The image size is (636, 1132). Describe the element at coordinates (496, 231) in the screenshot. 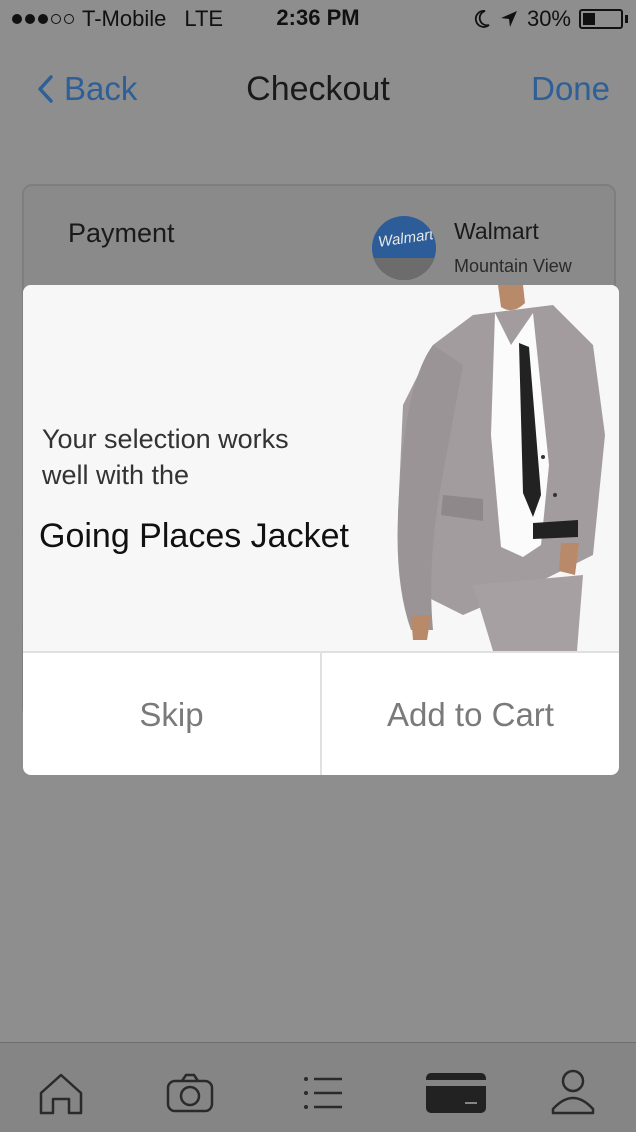

I see `store-name: Walmart` at that location.